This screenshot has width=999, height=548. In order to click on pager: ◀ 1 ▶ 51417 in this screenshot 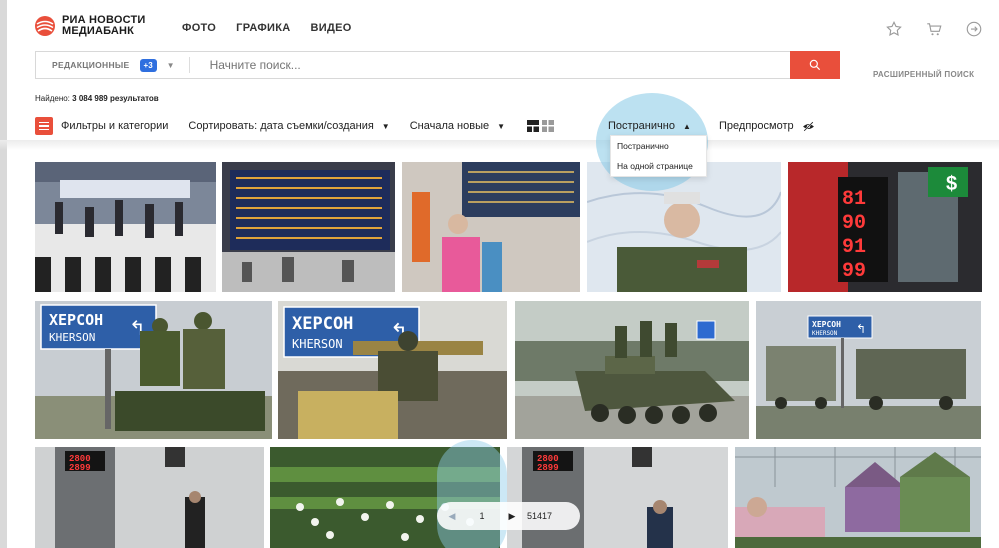, I will do `click(508, 516)`.